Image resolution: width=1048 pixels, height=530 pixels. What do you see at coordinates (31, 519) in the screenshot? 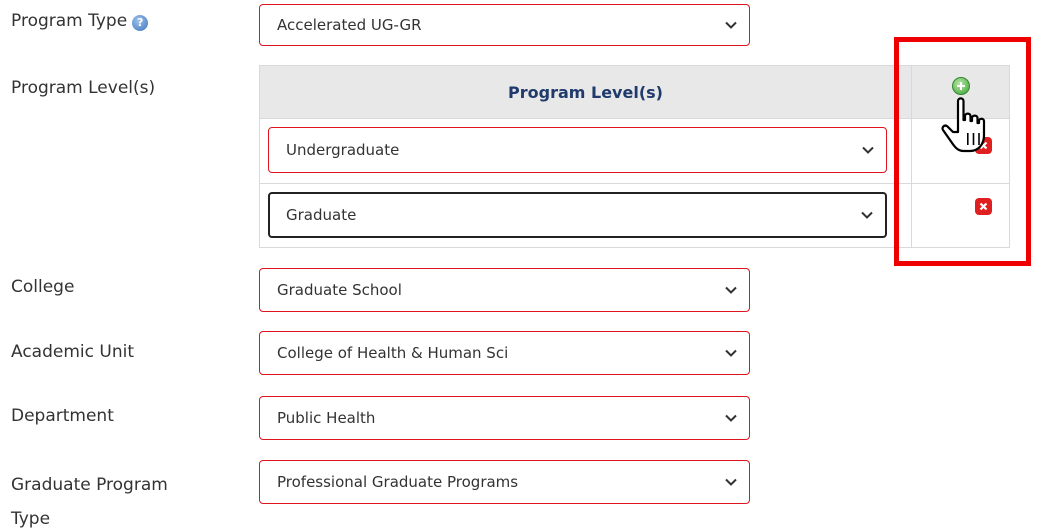
I see `graduate-program-type-label-line2: Type` at bounding box center [31, 519].